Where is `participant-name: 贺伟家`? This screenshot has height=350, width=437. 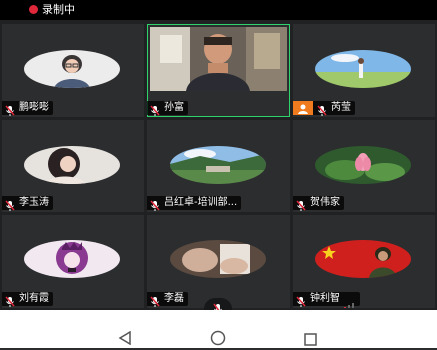
participant-name: 贺伟家 is located at coordinates (325, 202).